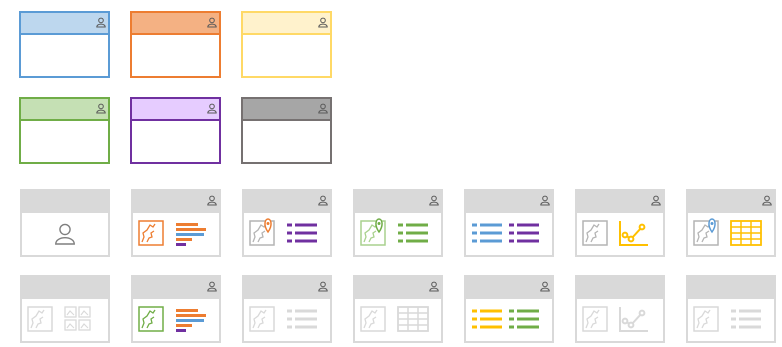 This screenshot has height=347, width=782. I want to click on template-user-only, so click(65, 223).